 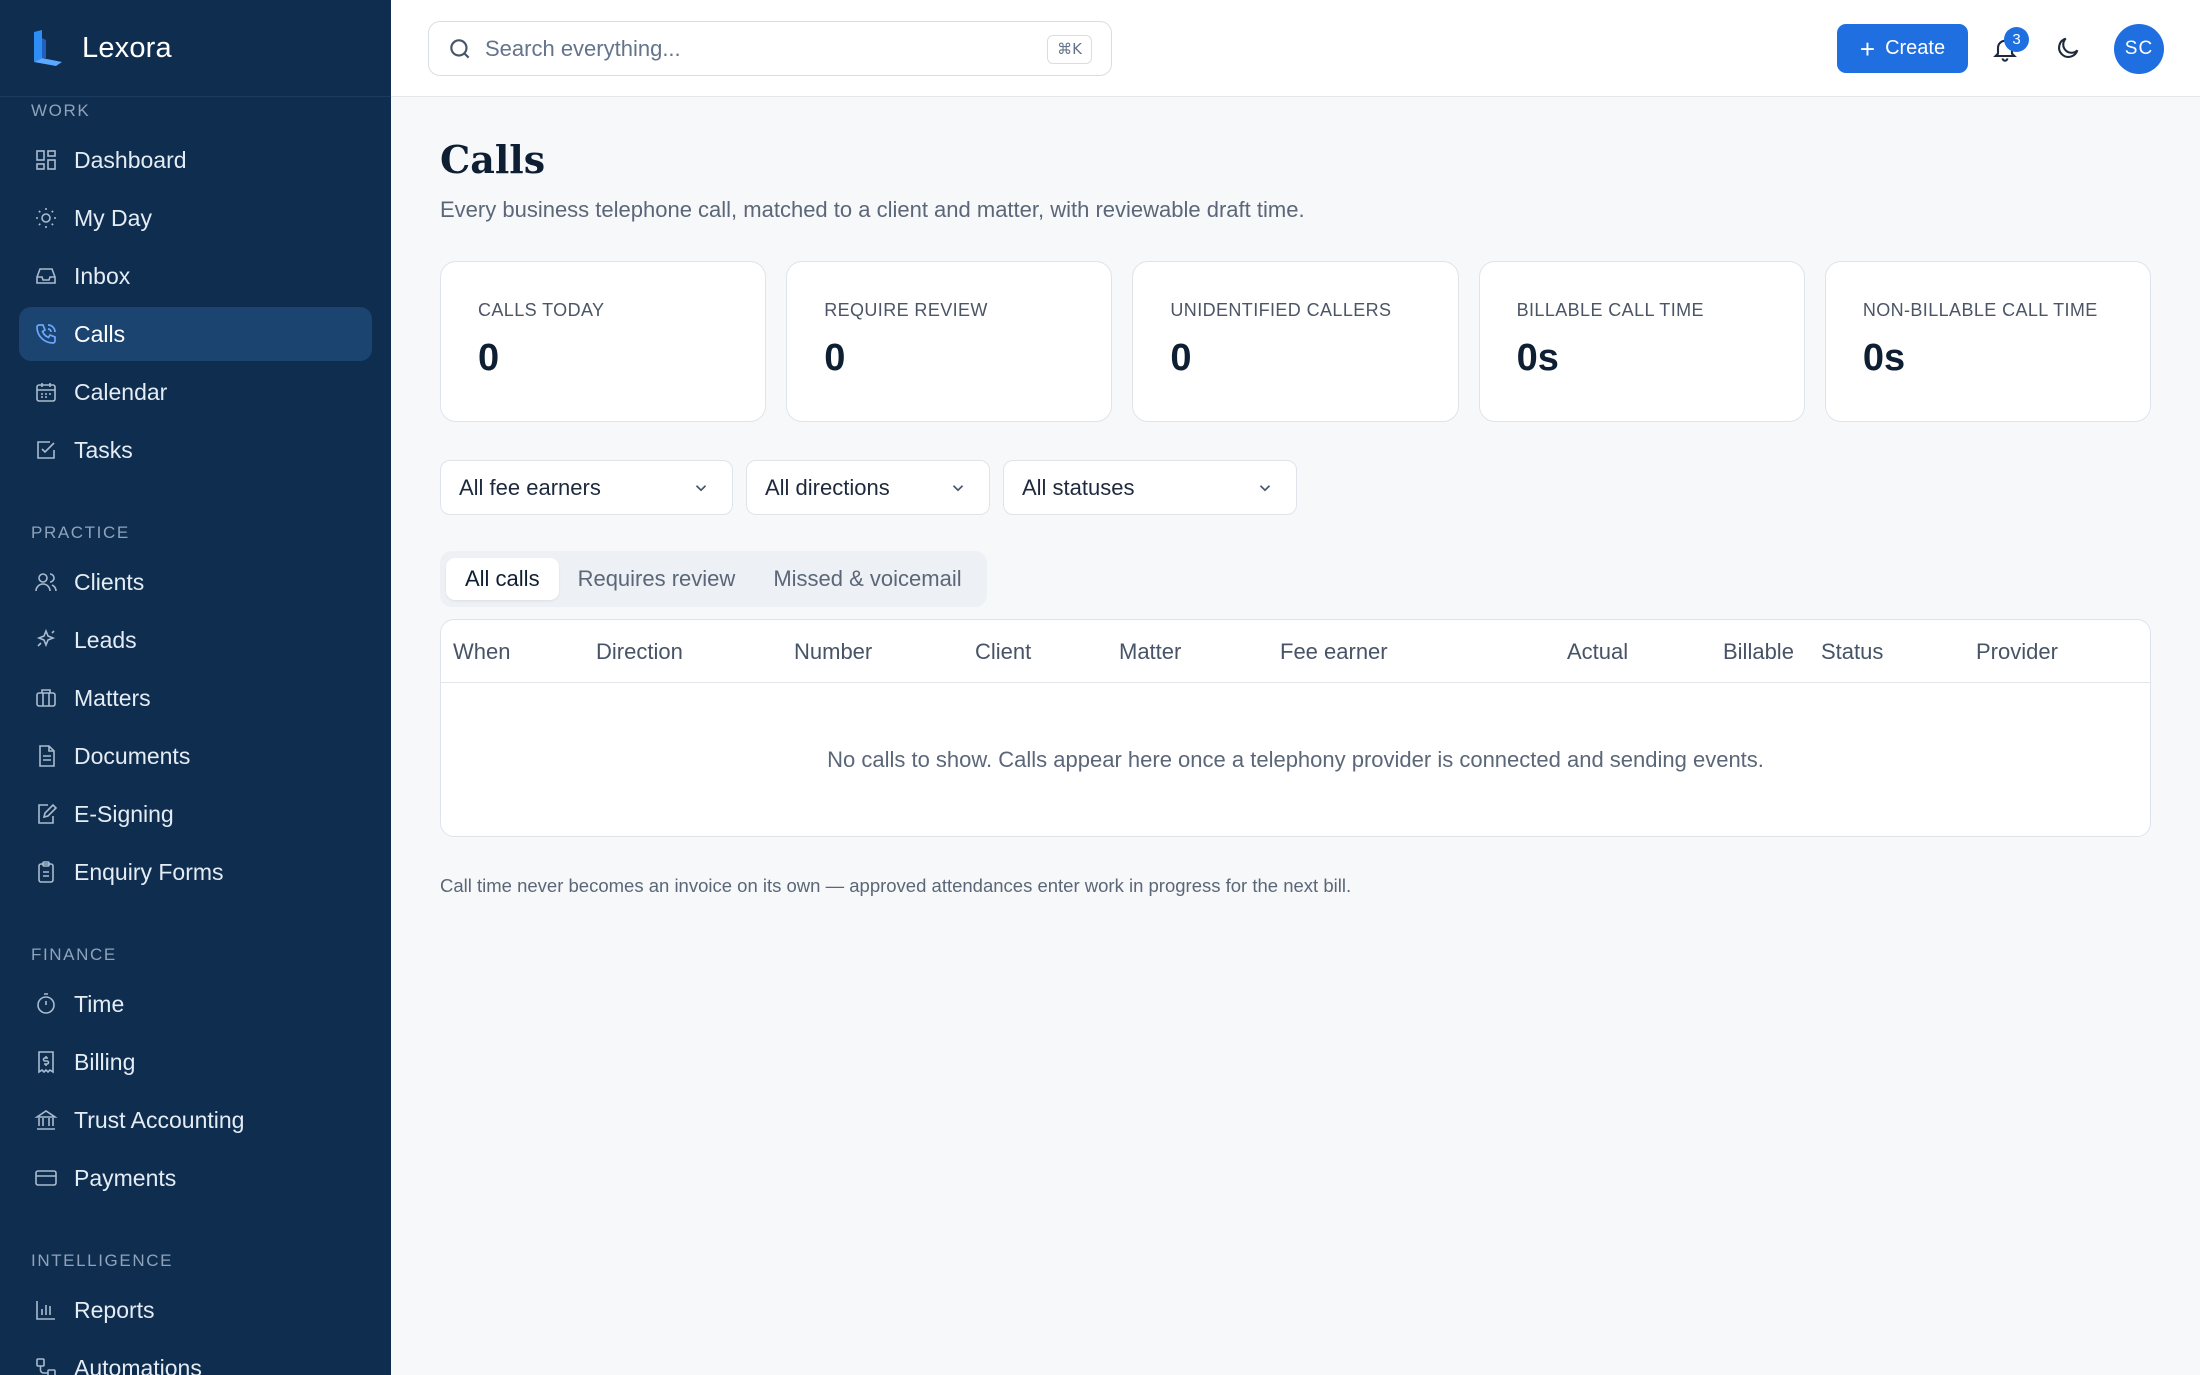 What do you see at coordinates (949, 341) in the screenshot?
I see `stat-card-require-review: REQUIRE REVIEW 0` at bounding box center [949, 341].